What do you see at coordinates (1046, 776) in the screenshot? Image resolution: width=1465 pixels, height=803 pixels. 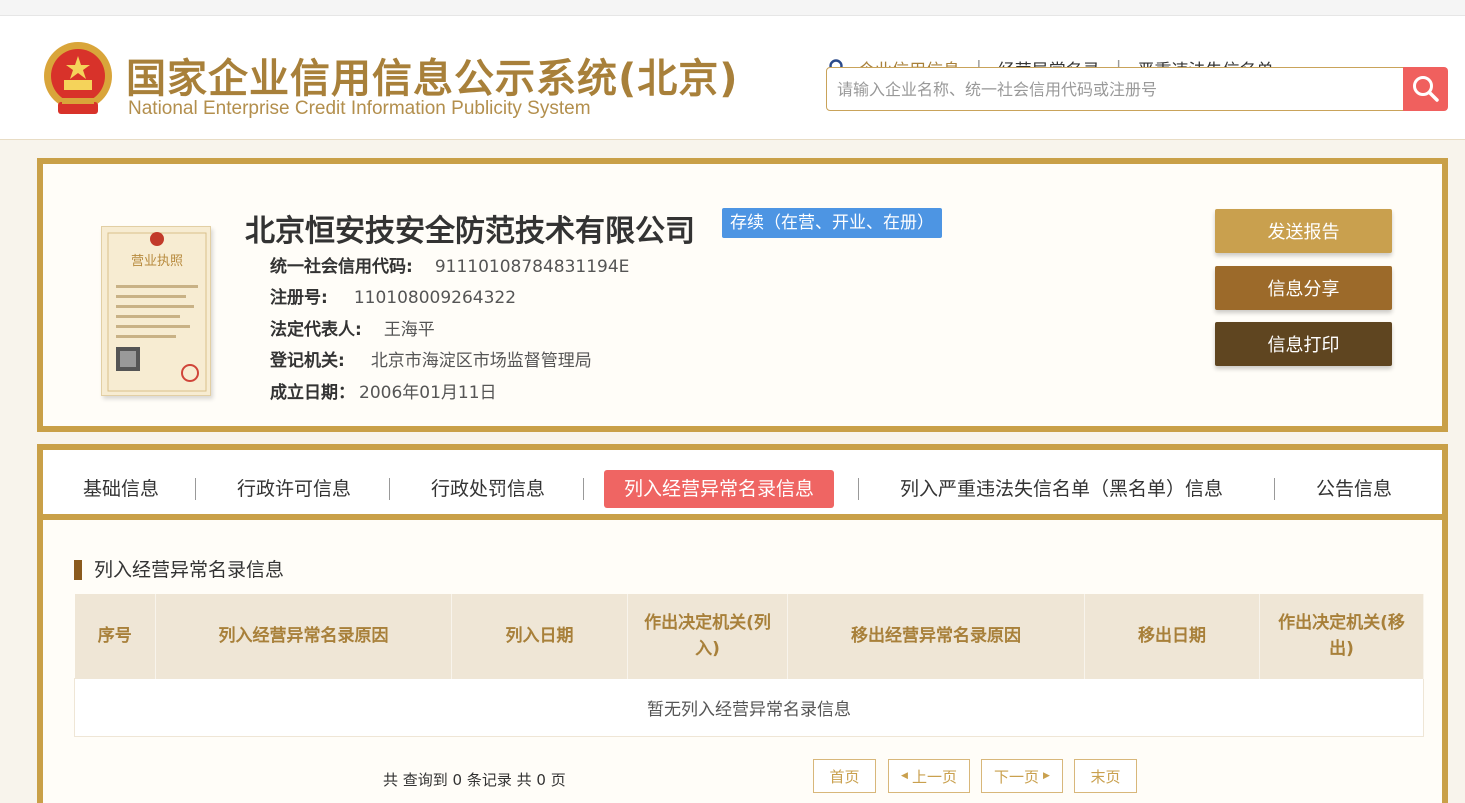 I see `caret-right-icon: ▶` at bounding box center [1046, 776].